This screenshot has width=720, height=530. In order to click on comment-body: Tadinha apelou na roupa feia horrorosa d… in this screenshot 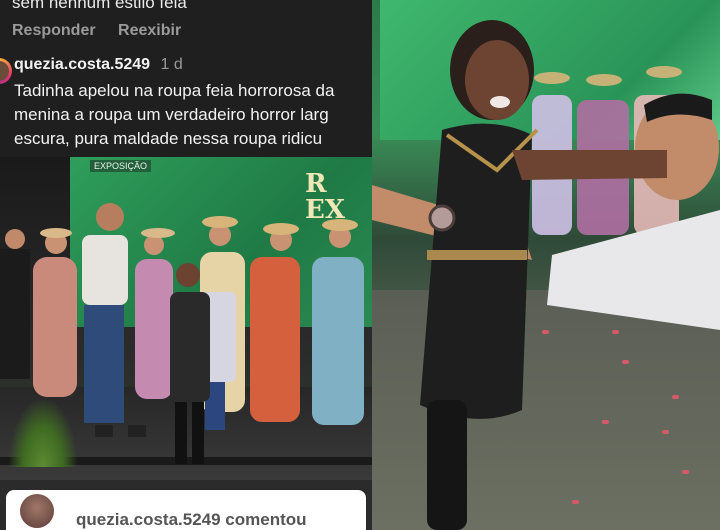, I will do `click(193, 115)`.